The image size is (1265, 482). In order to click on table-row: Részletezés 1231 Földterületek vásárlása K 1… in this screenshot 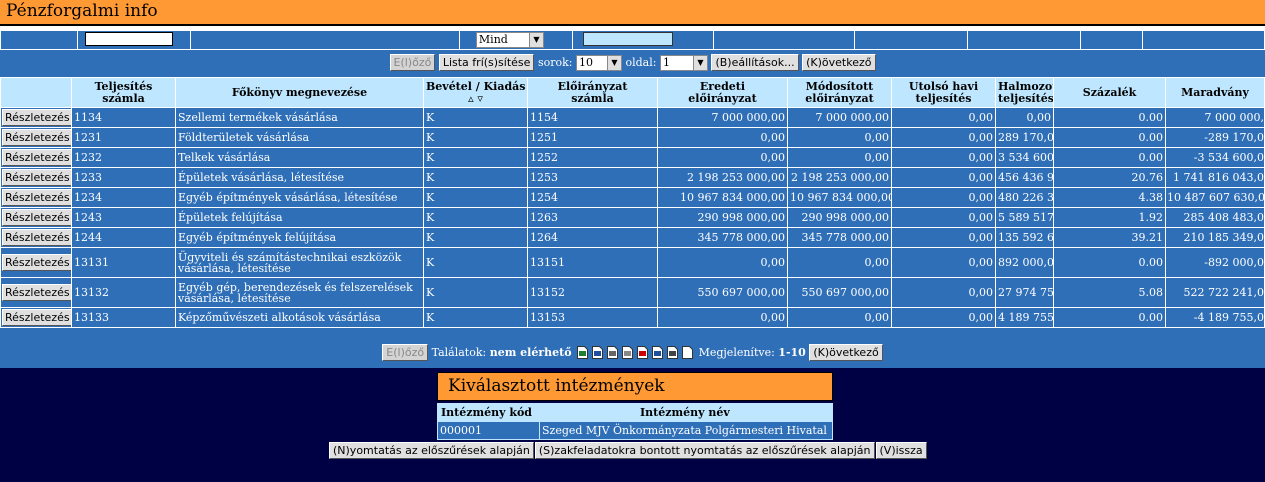, I will do `click(632, 137)`.